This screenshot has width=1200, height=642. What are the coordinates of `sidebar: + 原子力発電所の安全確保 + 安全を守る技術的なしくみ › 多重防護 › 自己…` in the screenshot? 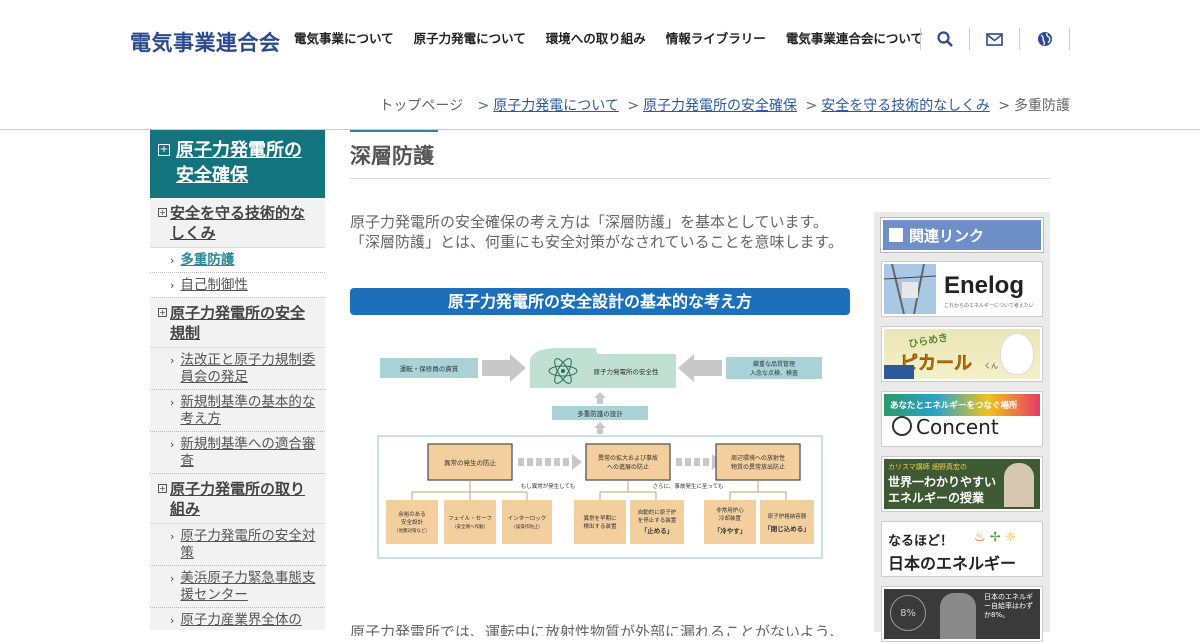 It's located at (237, 380).